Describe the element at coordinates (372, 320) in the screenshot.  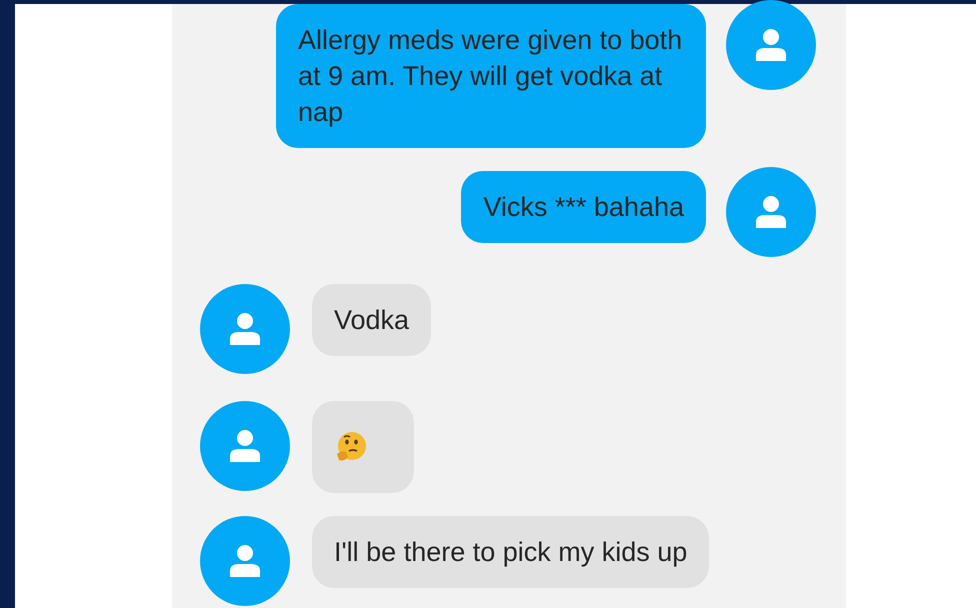
I see `message-bubble: Vodka` at that location.